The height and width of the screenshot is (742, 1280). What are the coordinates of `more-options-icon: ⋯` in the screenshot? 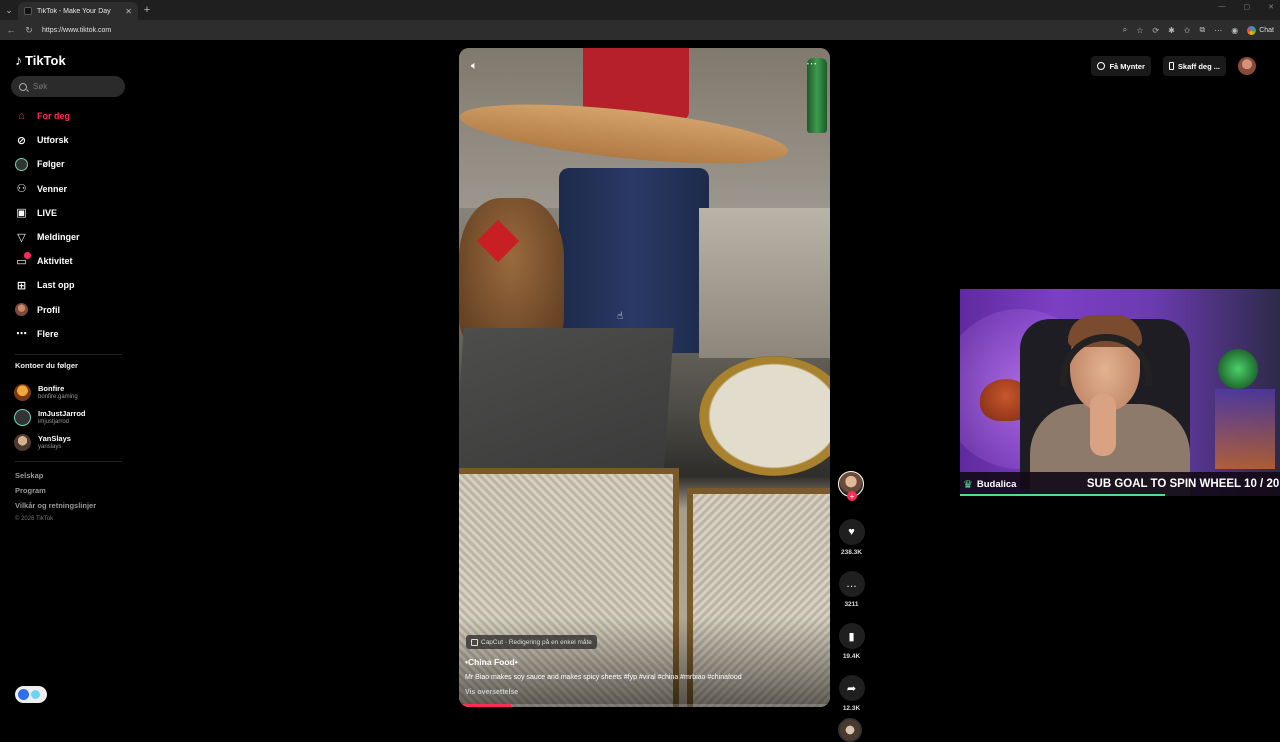 It's located at (812, 63).